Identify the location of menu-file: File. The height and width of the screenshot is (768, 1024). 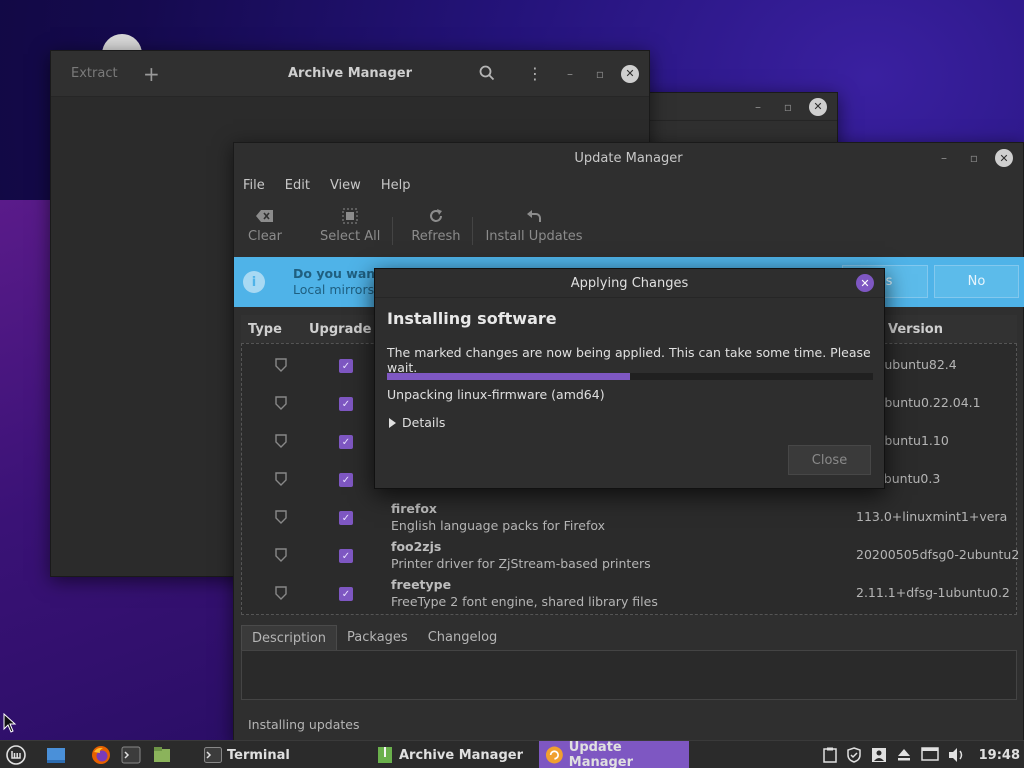
(254, 186).